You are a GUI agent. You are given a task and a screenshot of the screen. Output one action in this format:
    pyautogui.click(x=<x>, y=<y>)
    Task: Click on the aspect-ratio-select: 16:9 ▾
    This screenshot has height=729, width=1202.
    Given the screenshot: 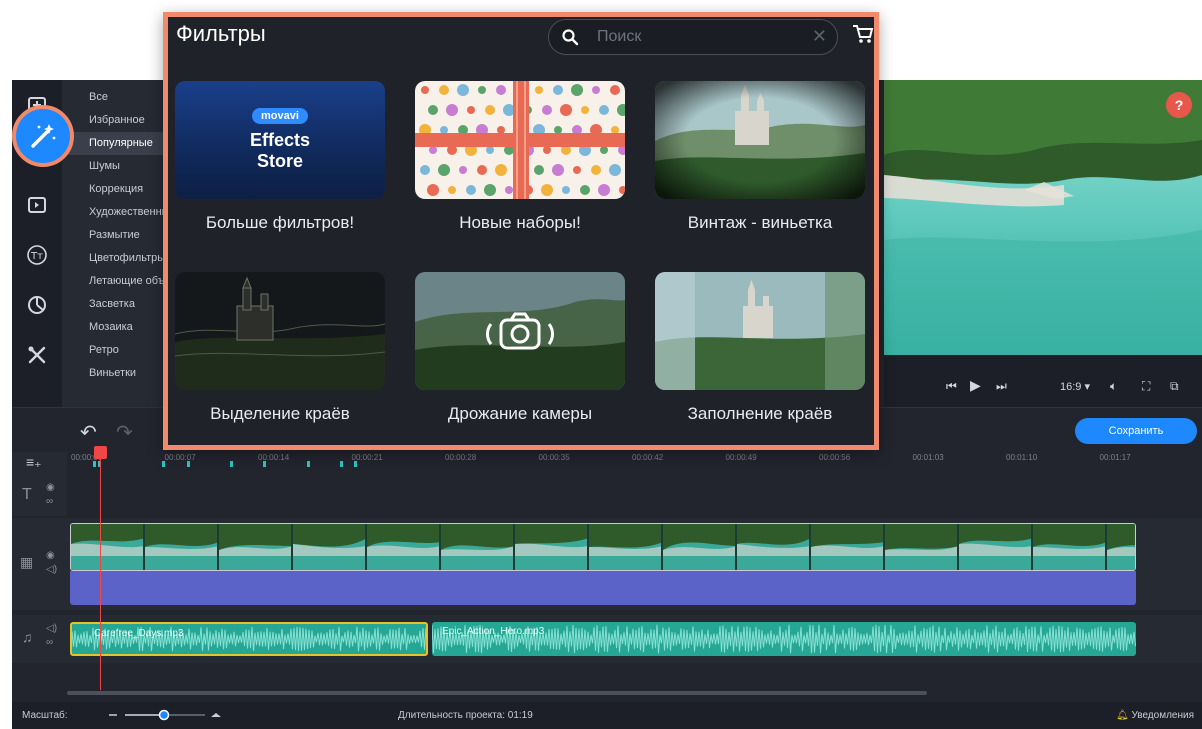 What is the action you would take?
    pyautogui.click(x=1075, y=386)
    